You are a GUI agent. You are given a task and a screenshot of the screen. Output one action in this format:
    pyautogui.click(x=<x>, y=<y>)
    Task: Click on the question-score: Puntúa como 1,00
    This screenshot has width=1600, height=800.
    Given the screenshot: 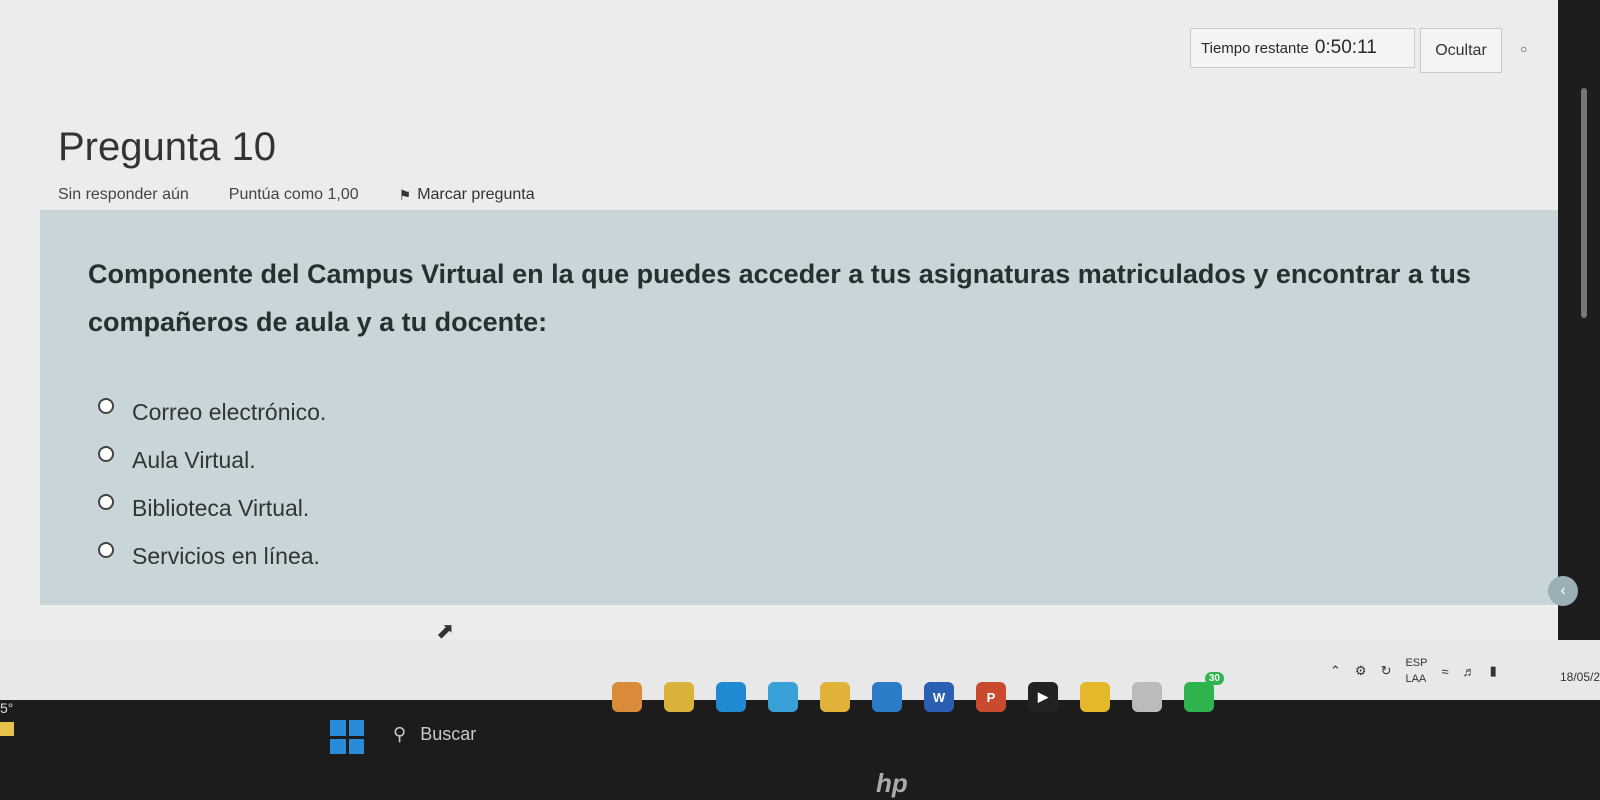 What is the action you would take?
    pyautogui.click(x=293, y=194)
    